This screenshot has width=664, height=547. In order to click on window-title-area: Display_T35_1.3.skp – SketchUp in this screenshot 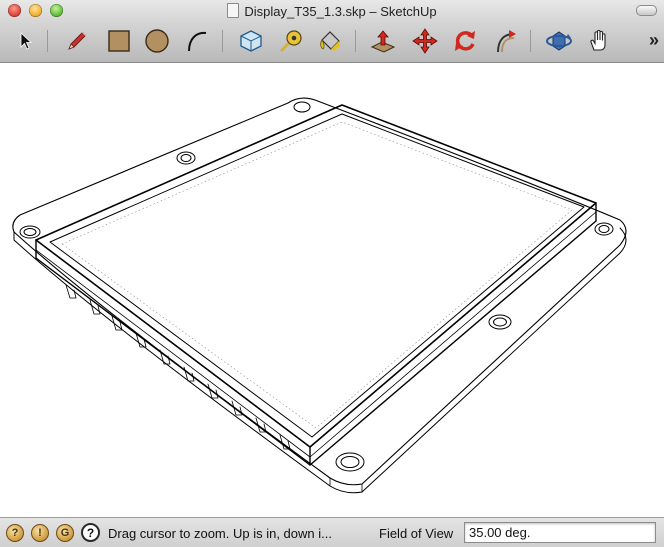, I will do `click(332, 11)`.